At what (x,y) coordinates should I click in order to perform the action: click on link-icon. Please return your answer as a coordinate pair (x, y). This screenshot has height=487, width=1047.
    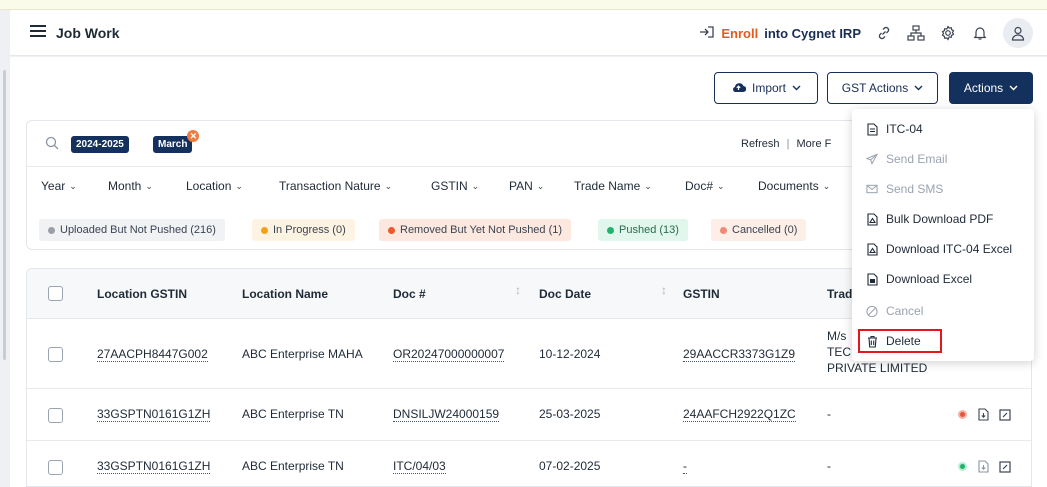
    Looking at the image, I should click on (884, 33).